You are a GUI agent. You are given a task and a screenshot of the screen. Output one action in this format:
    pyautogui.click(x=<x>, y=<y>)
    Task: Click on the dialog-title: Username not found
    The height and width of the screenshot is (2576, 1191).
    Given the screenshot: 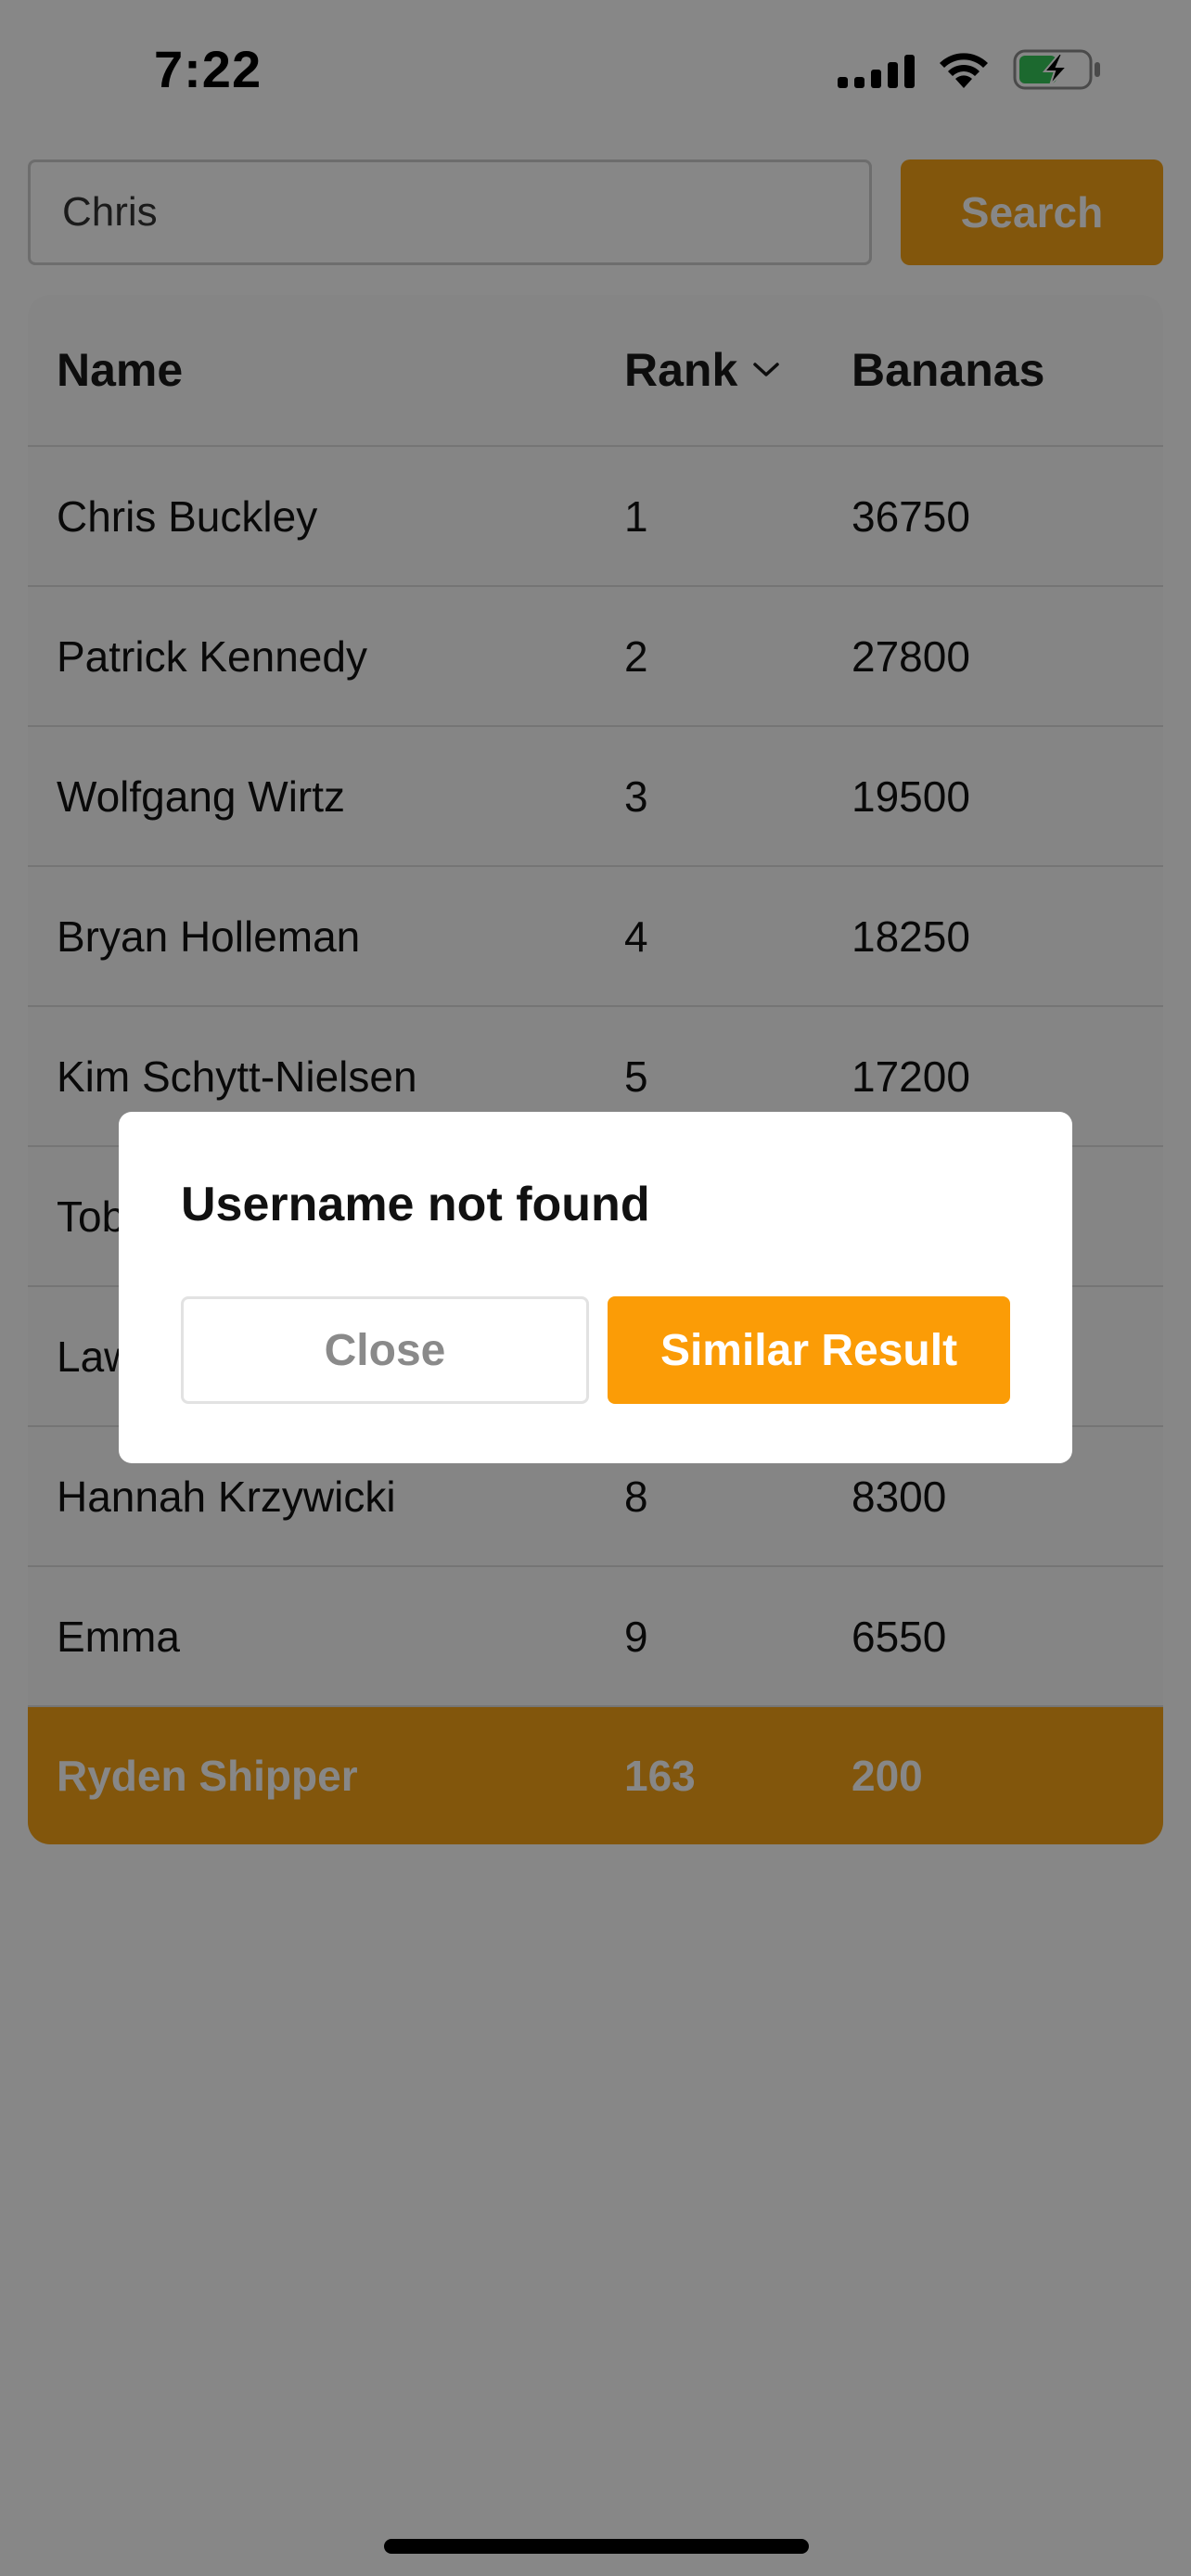 What is the action you would take?
    pyautogui.click(x=415, y=1204)
    